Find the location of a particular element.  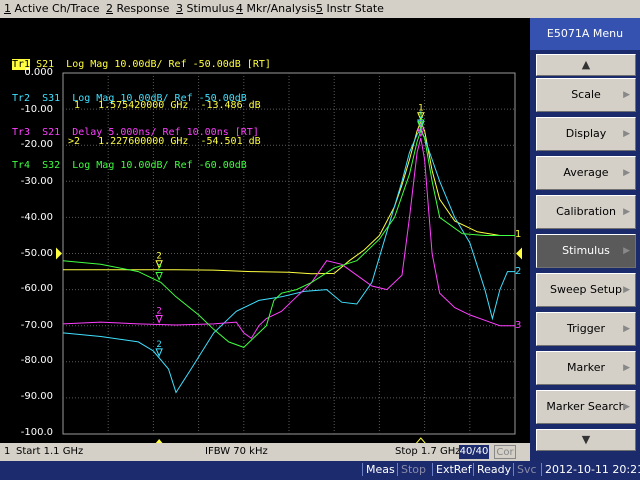

y-tick-label: -60.00 is located at coordinates (36, 288).